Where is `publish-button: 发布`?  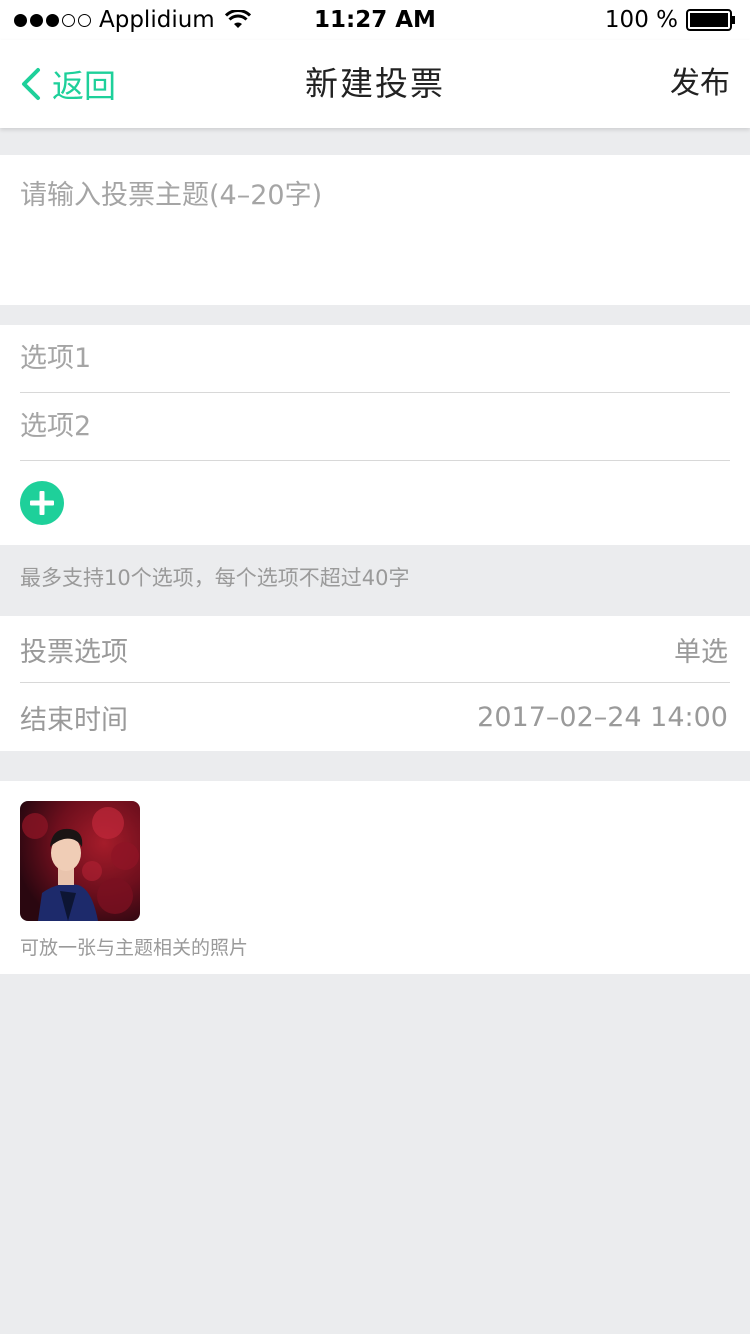
publish-button: 发布 is located at coordinates (700, 84).